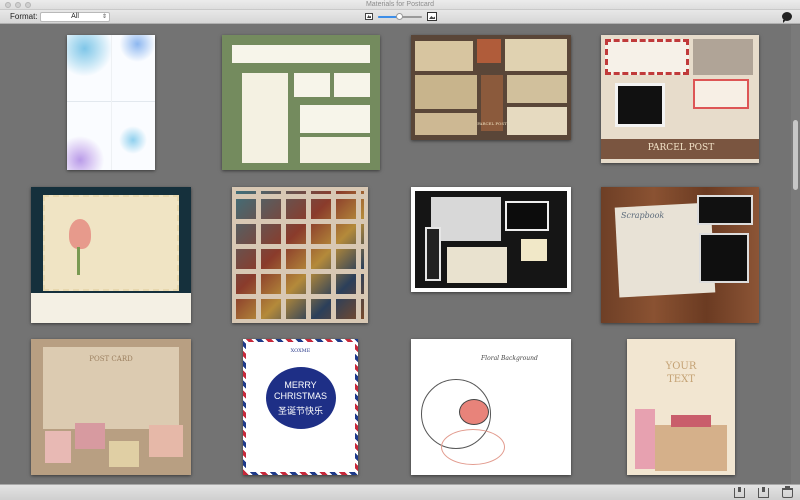  What do you see at coordinates (400, 492) in the screenshot?
I see `bottom-bar` at bounding box center [400, 492].